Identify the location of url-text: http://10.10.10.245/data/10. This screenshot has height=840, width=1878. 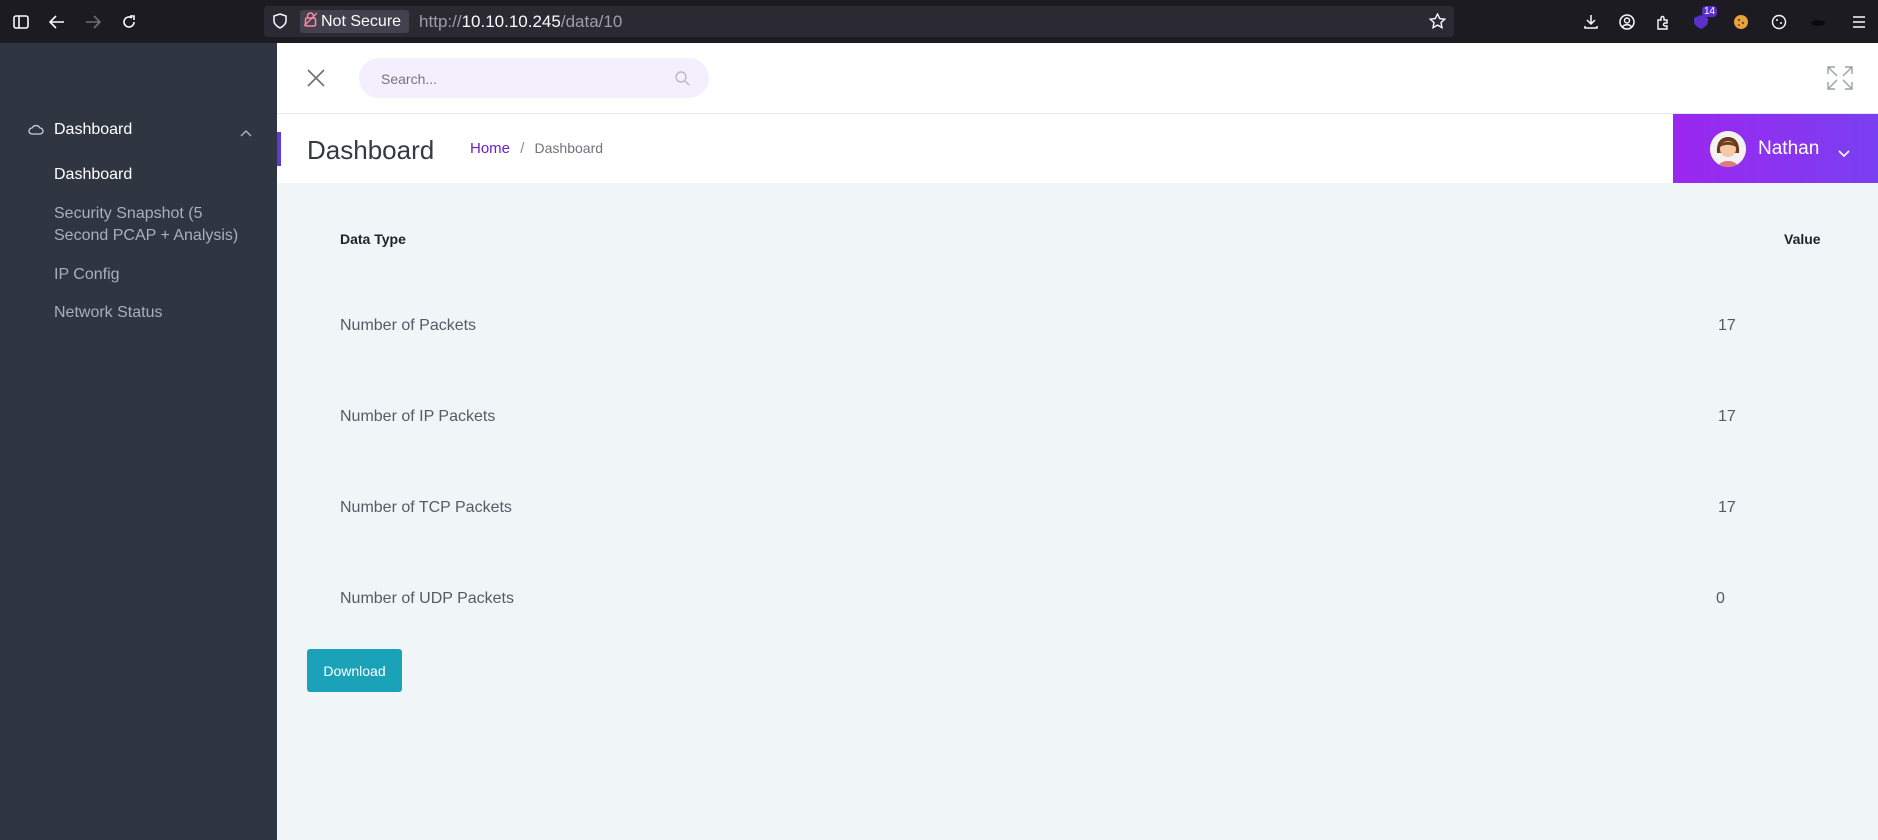
(520, 22).